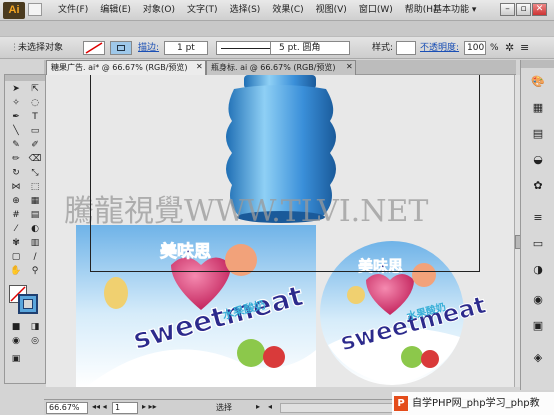  What do you see at coordinates (35, 89) in the screenshot?
I see `direct-selection-icon: ⇱` at bounding box center [35, 89].